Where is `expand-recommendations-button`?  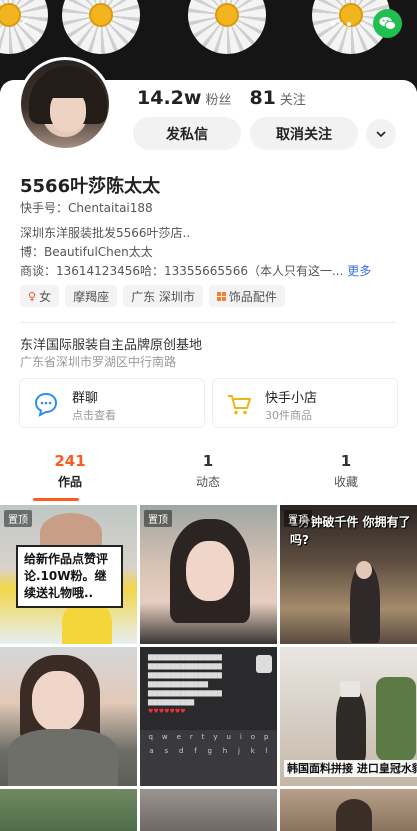 expand-recommendations-button is located at coordinates (381, 134).